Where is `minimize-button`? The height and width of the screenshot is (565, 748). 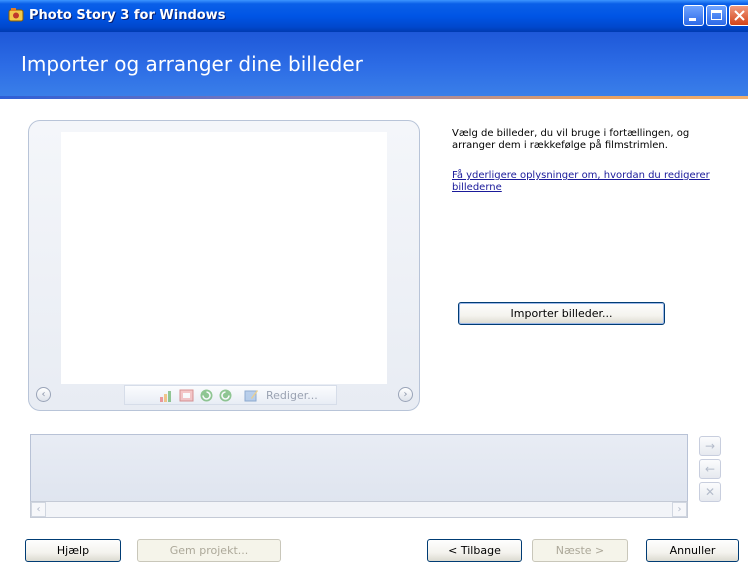
minimize-button is located at coordinates (693, 15).